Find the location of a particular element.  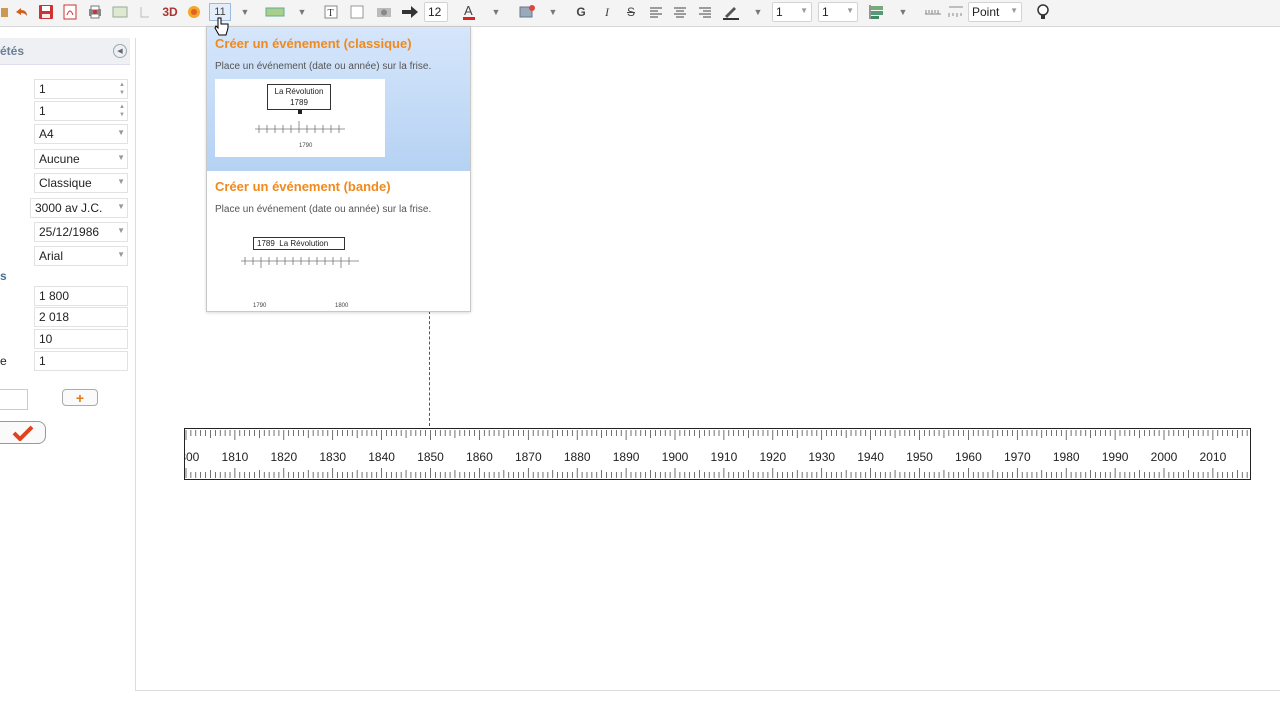

panel-title: étés is located at coordinates (12, 51).